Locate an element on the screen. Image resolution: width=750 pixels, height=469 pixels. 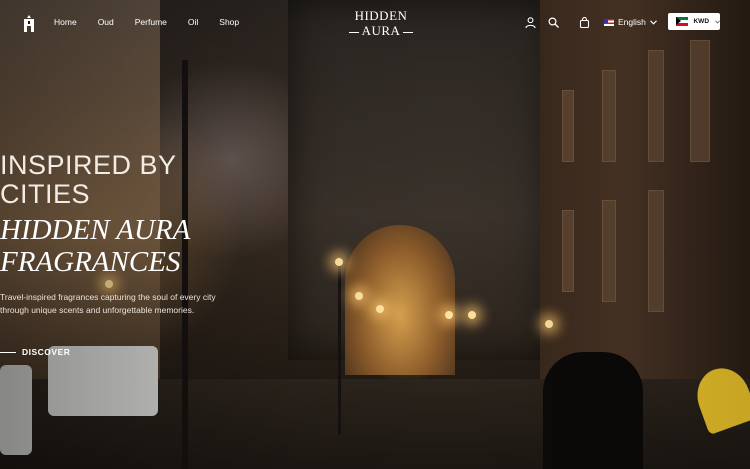
nav-oud: Oud is located at coordinates (106, 22).